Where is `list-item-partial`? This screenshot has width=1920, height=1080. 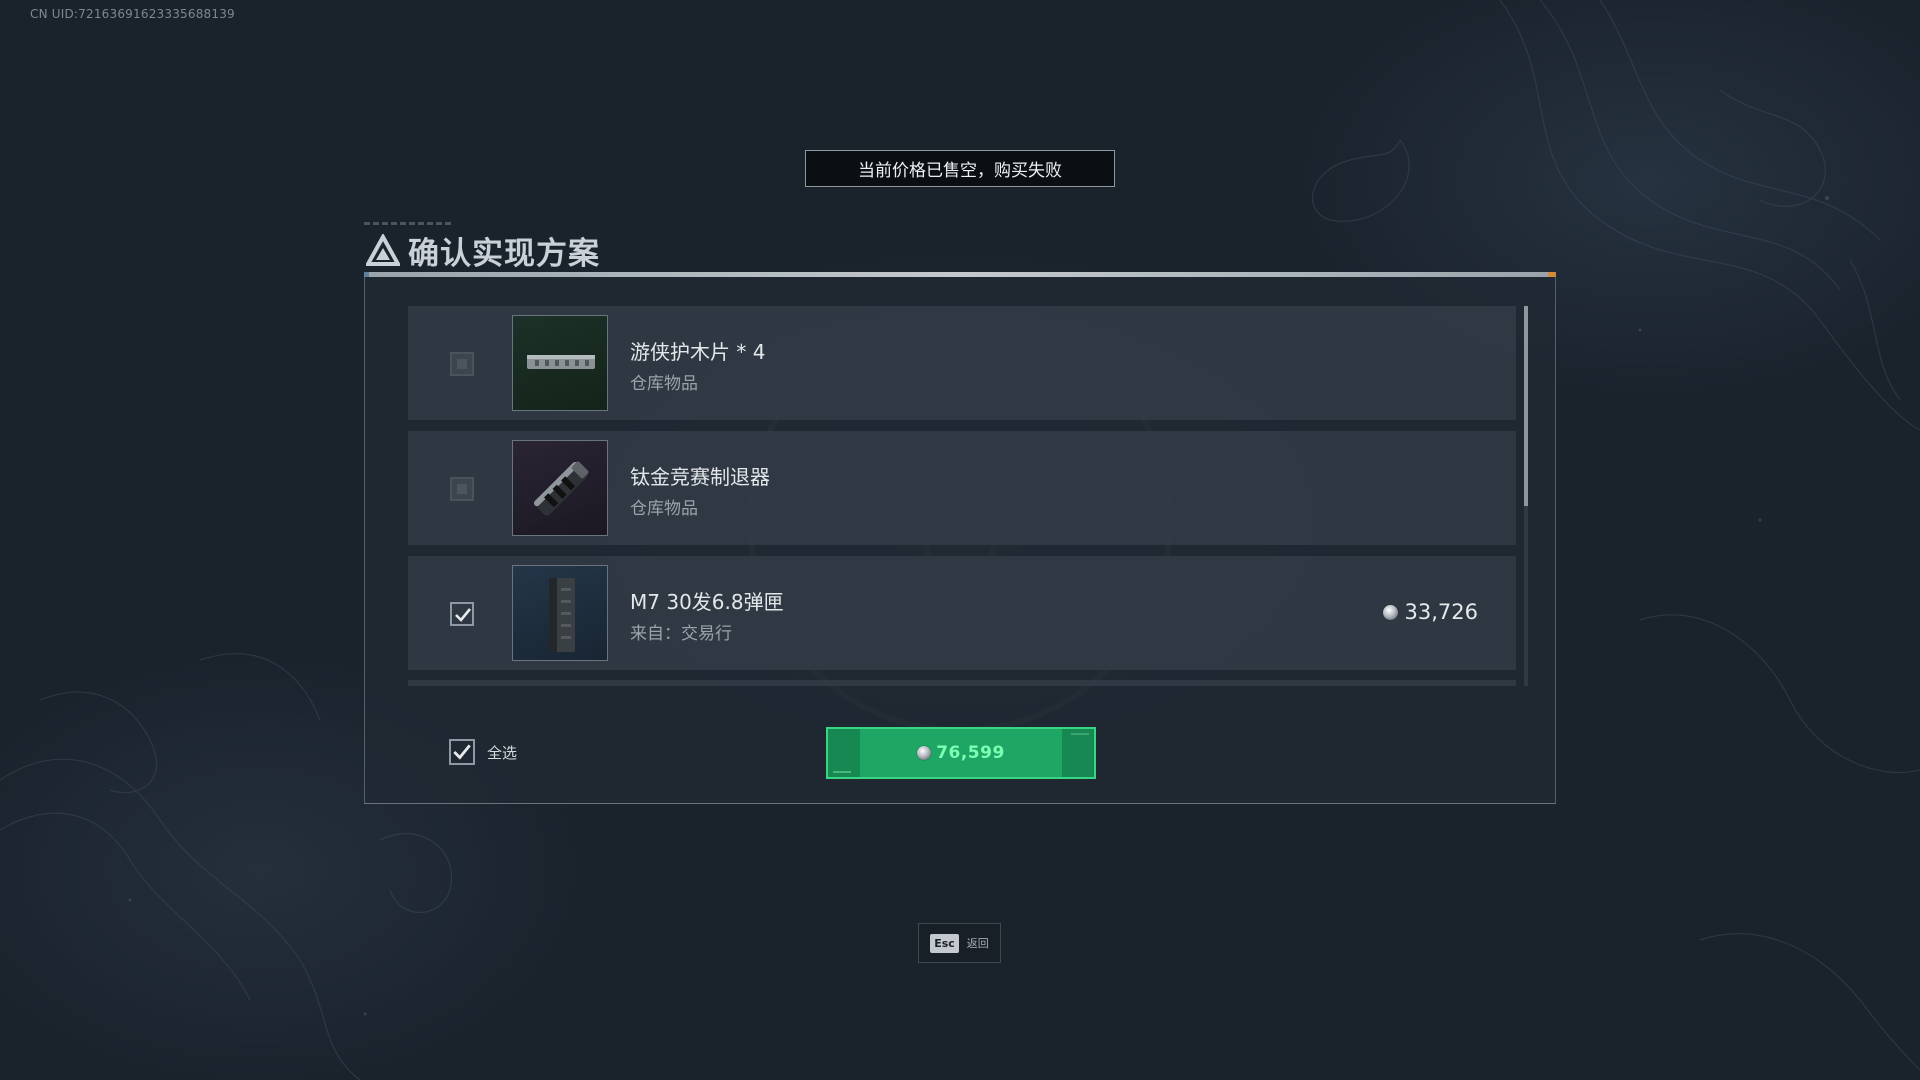 list-item-partial is located at coordinates (962, 683).